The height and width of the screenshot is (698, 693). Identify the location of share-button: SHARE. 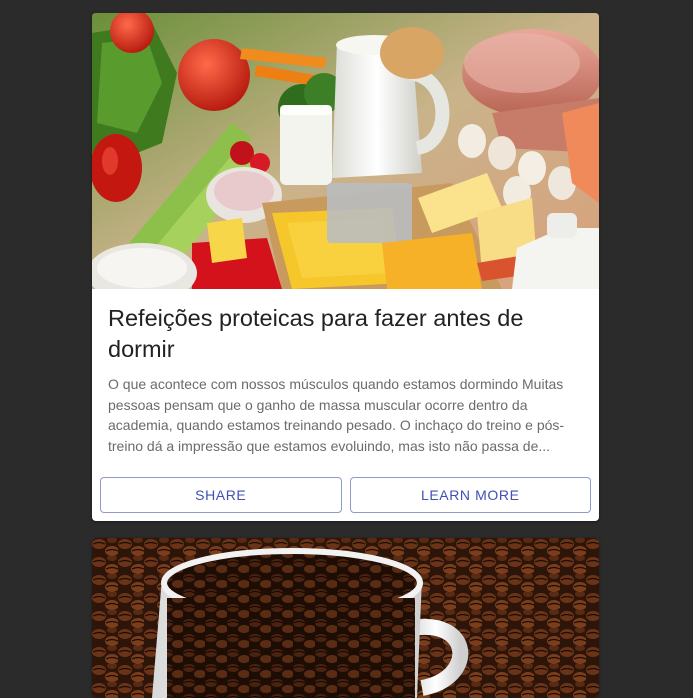
(221, 495).